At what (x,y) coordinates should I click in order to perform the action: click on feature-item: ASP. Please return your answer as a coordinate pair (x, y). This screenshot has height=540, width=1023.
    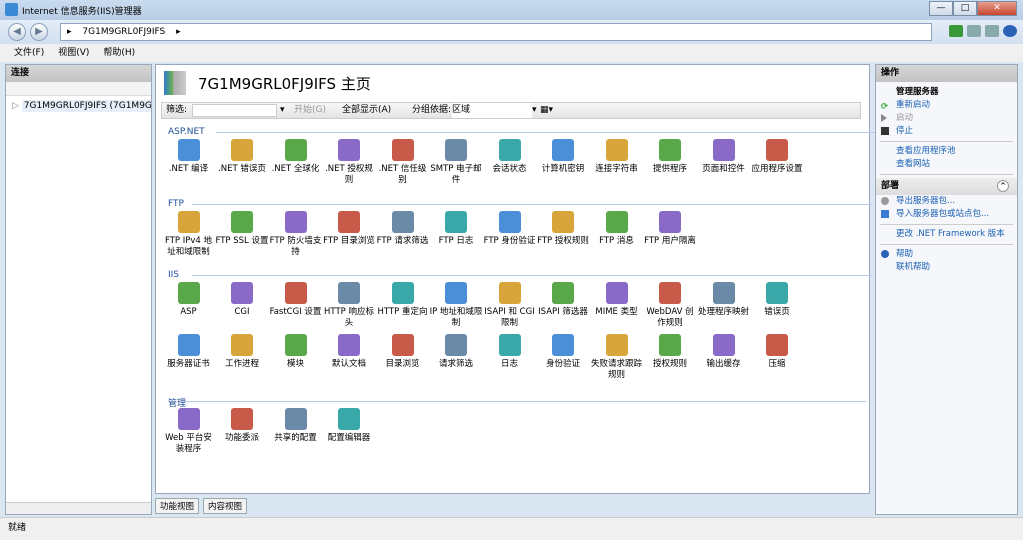
    Looking at the image, I should click on (188, 300).